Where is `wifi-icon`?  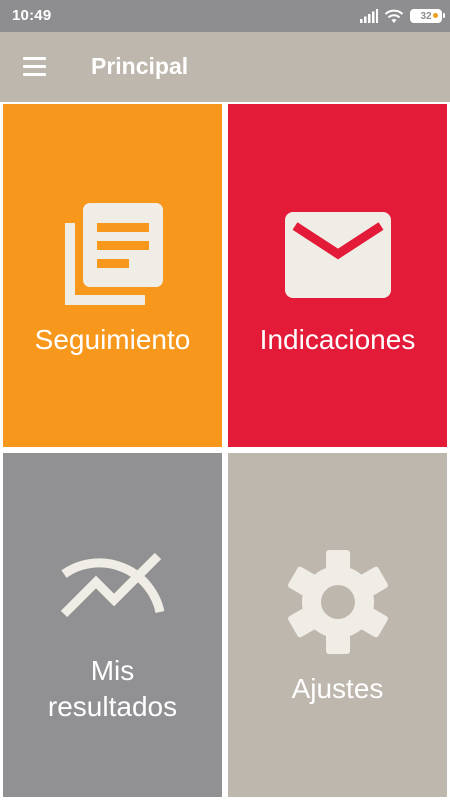
wifi-icon is located at coordinates (394, 16).